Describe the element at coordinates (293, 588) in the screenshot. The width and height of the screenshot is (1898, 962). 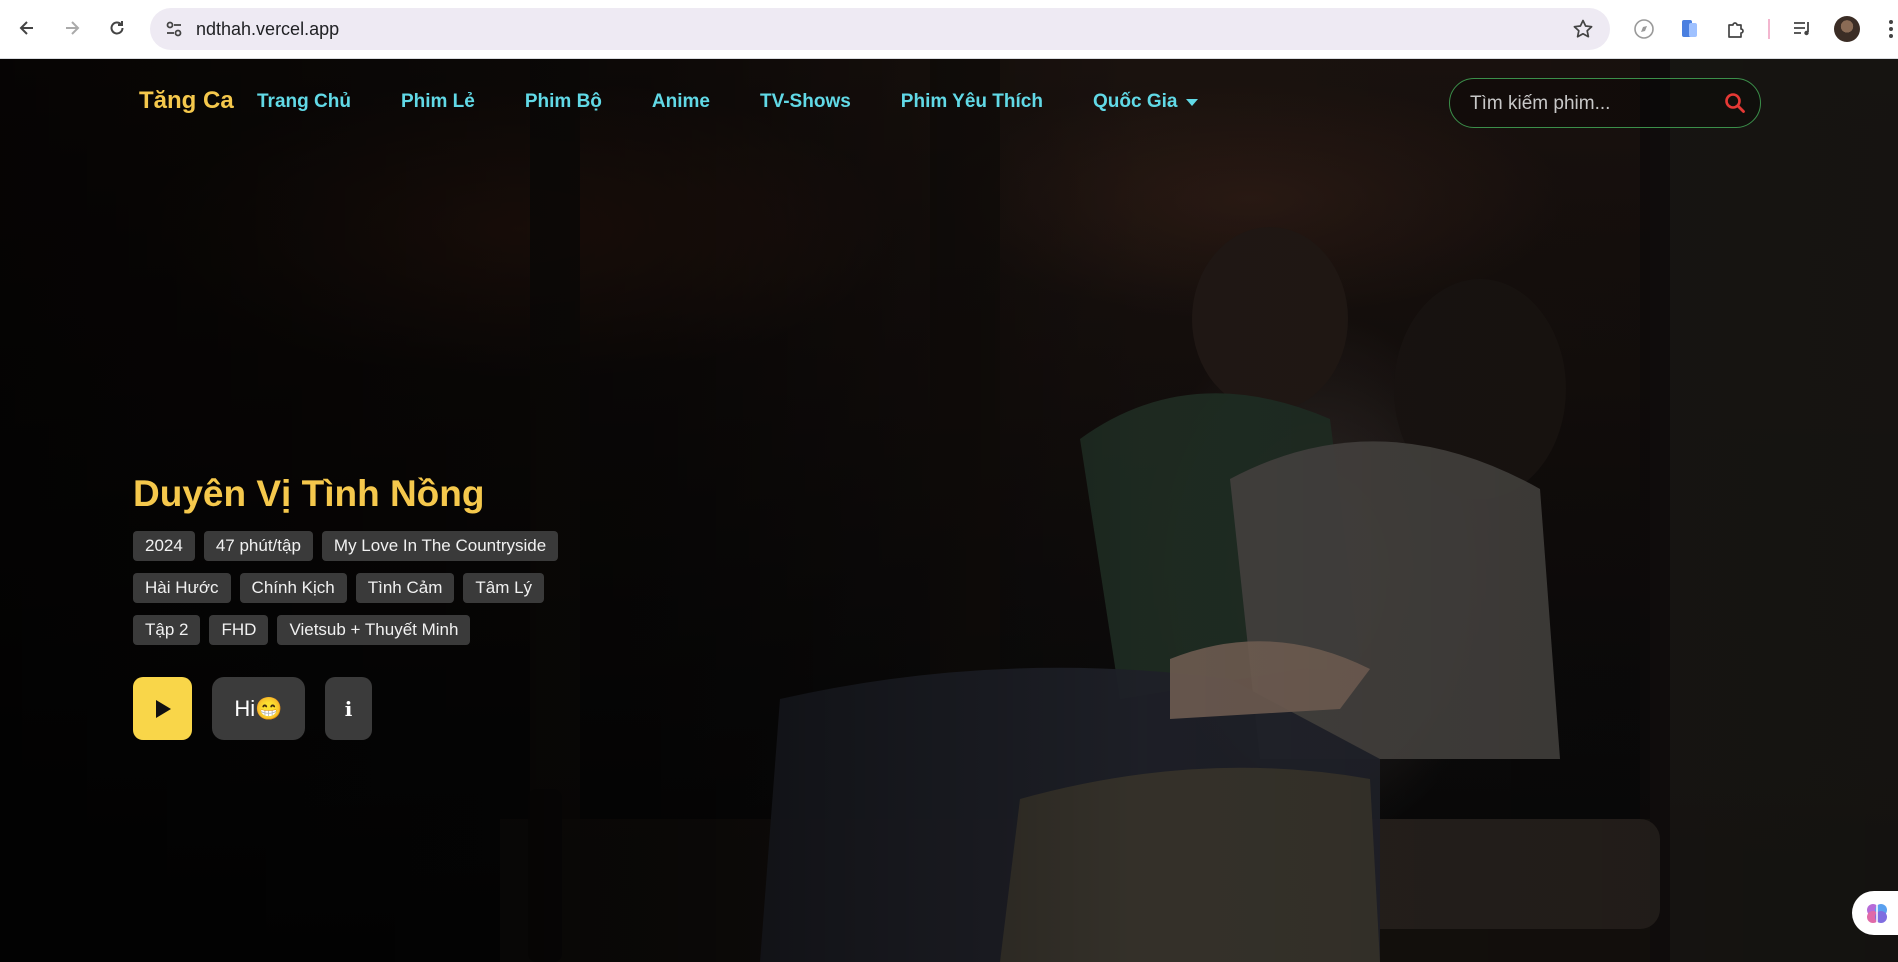
I see `genre-tag: Chính Kịch` at that location.